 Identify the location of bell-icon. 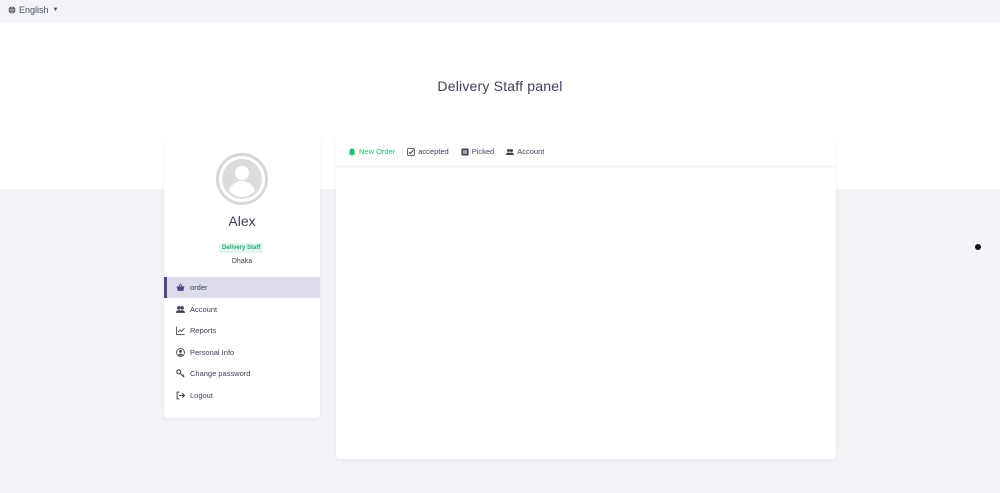
(352, 152).